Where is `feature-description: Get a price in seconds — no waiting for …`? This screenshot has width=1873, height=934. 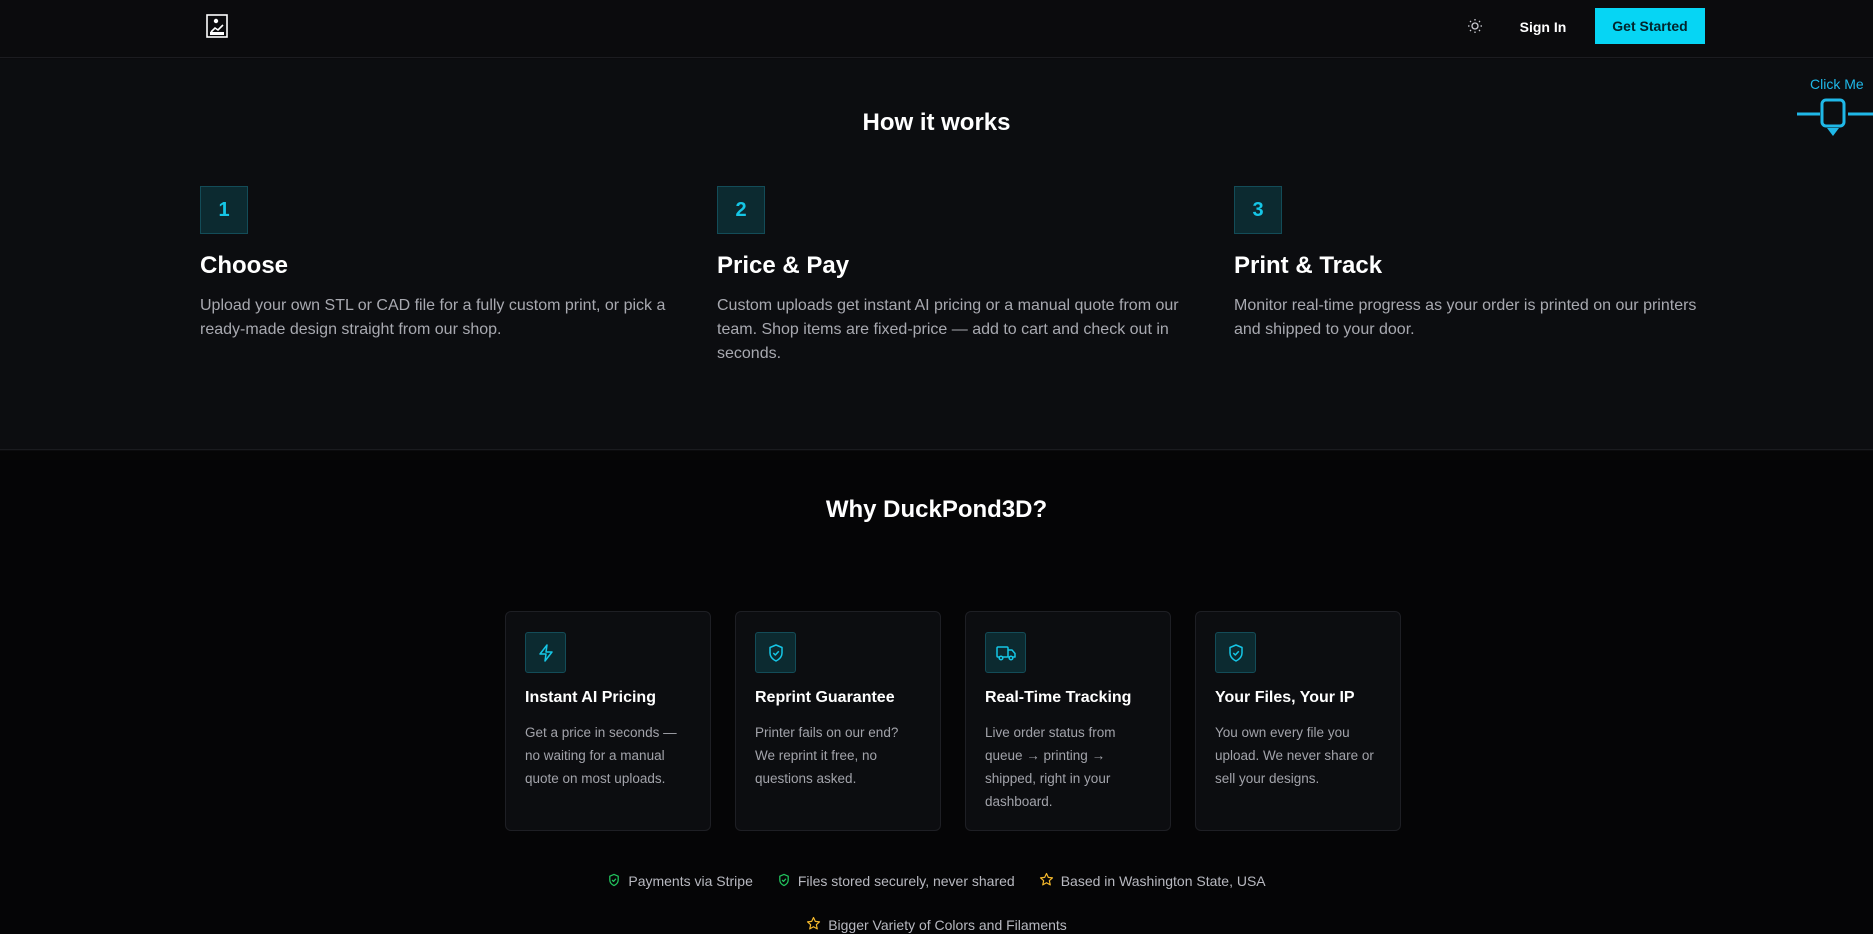
feature-description: Get a price in seconds — no waiting for … is located at coordinates (601, 755).